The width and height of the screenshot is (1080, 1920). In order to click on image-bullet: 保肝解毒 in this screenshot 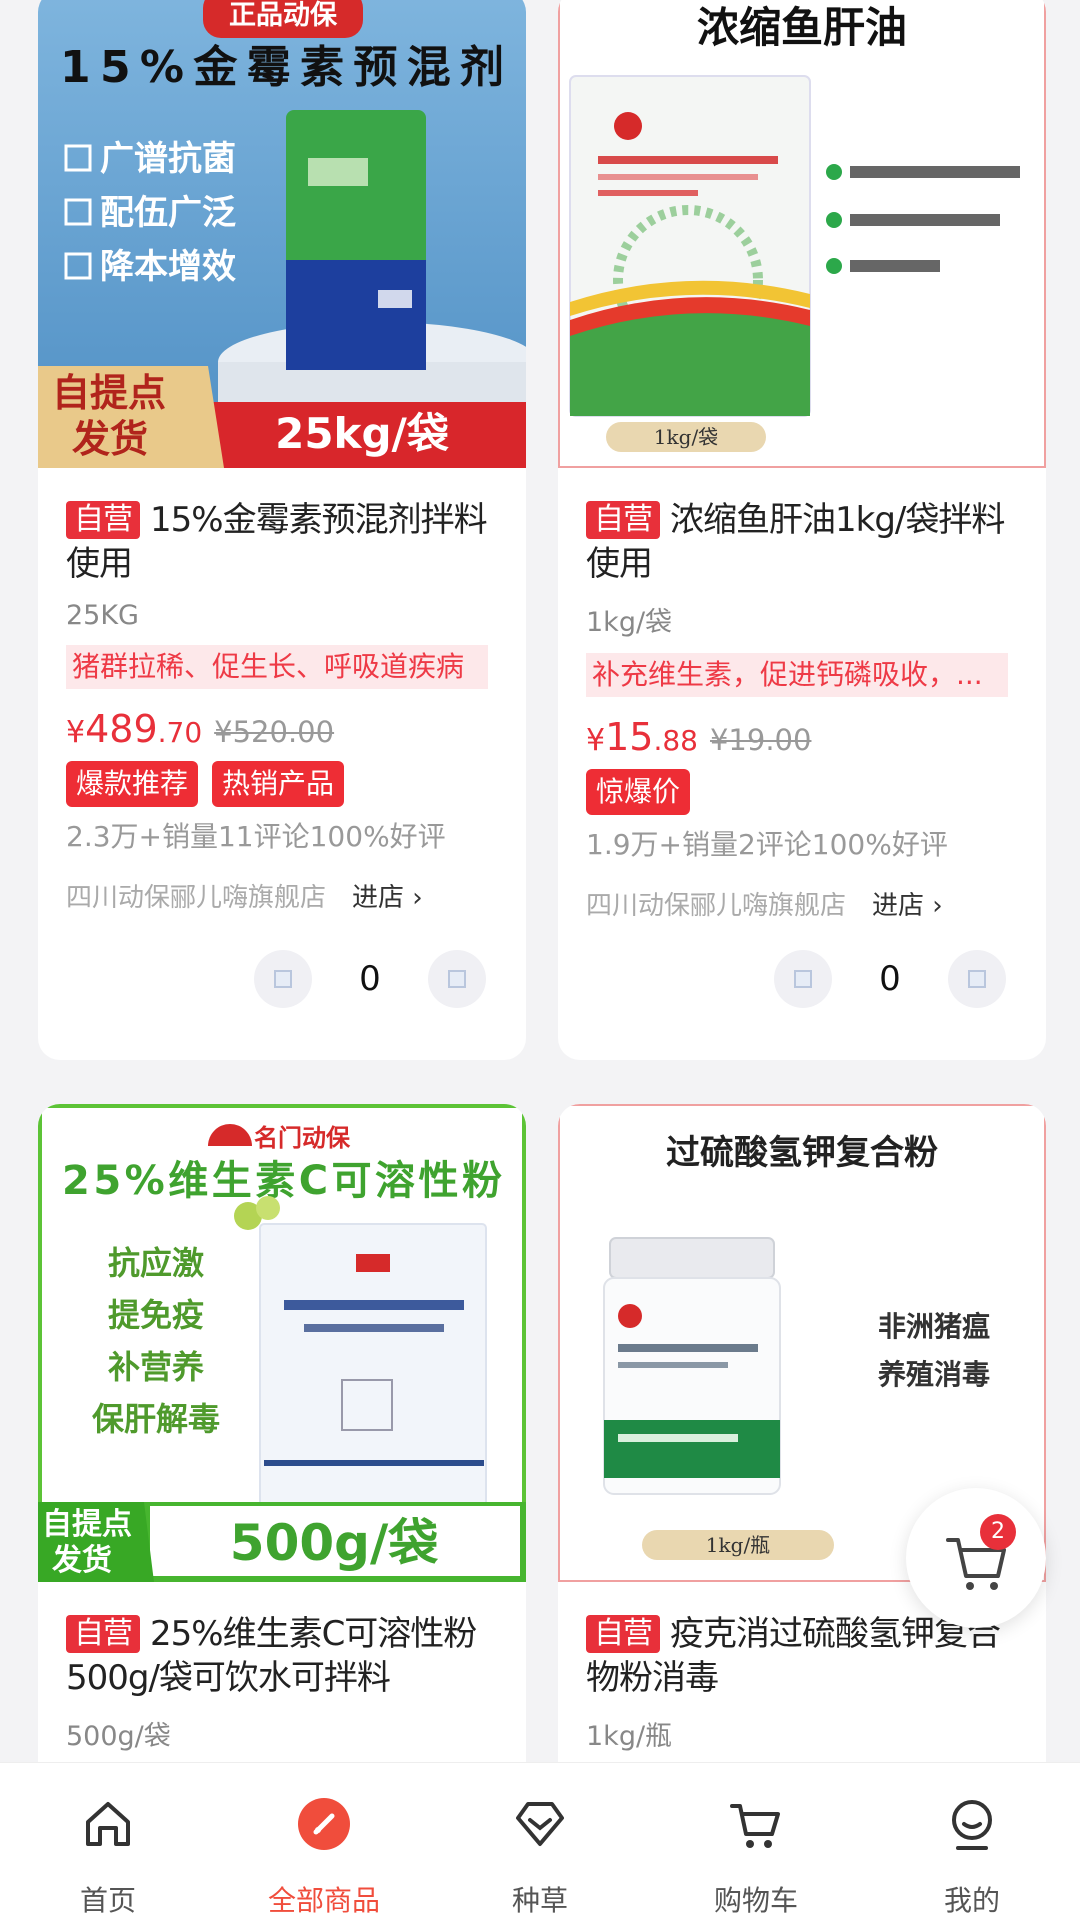, I will do `click(156, 1419)`.